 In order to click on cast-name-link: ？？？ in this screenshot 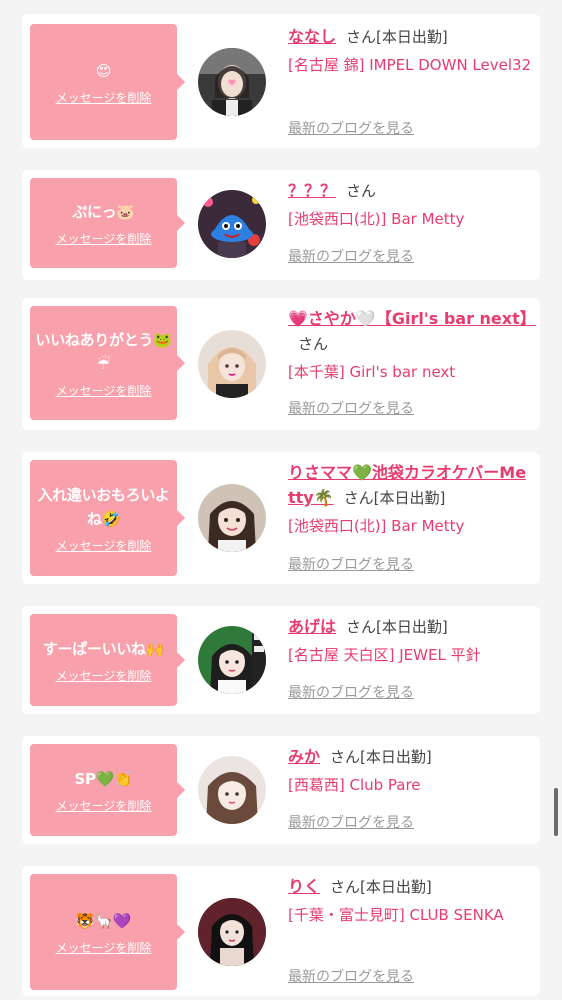, I will do `click(312, 190)`.